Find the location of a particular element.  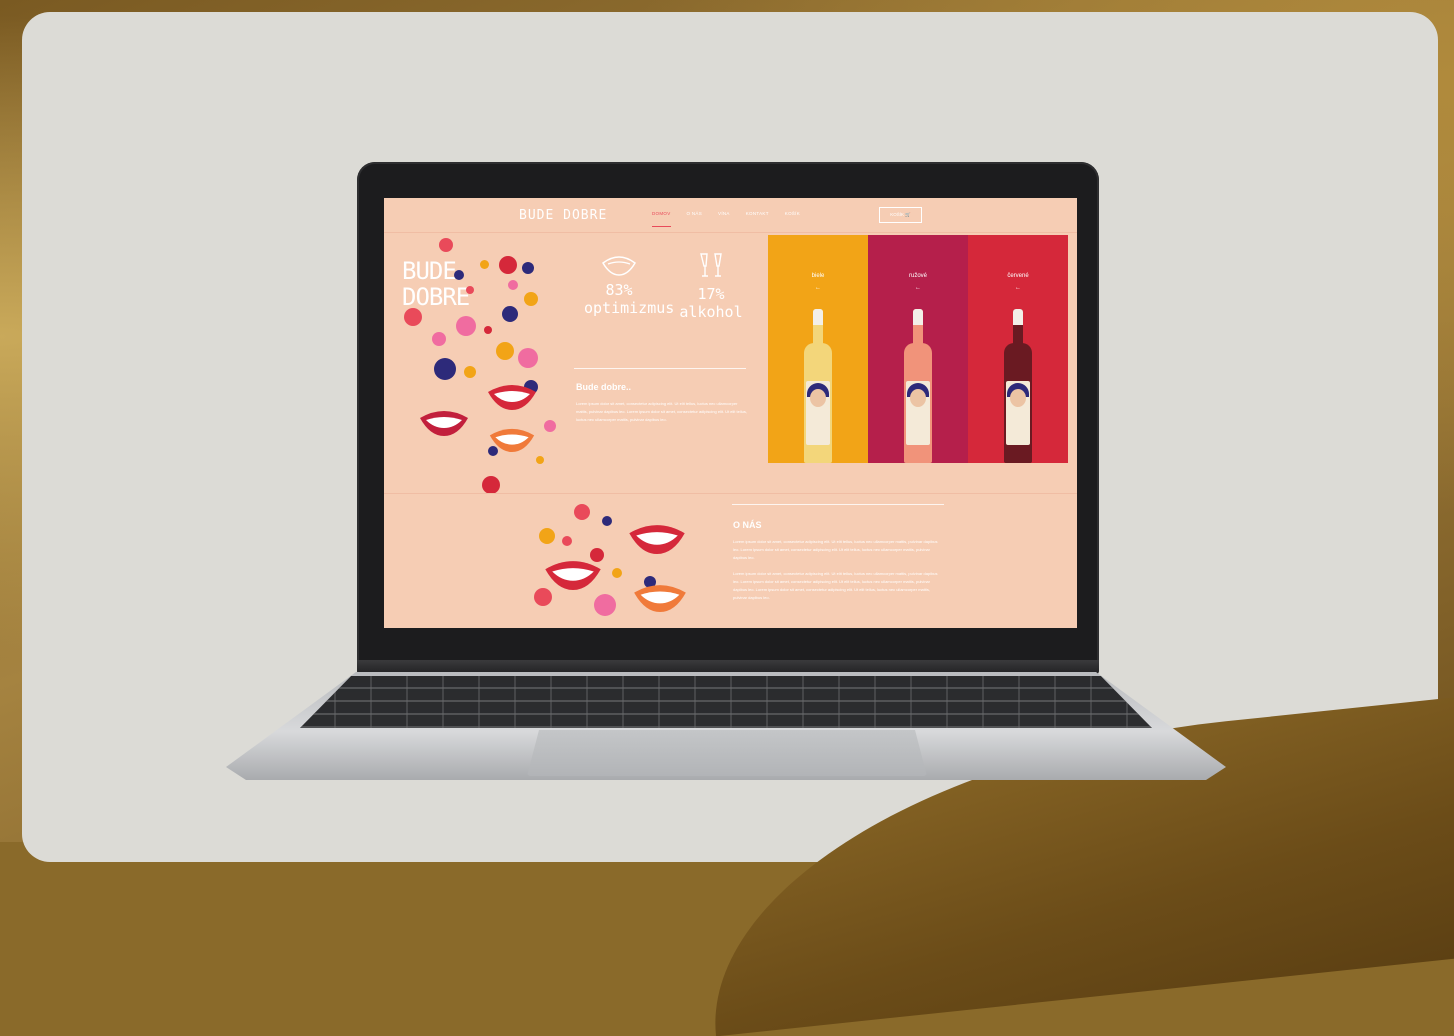

intro-heading: Bude dobre.. is located at coordinates (604, 387).